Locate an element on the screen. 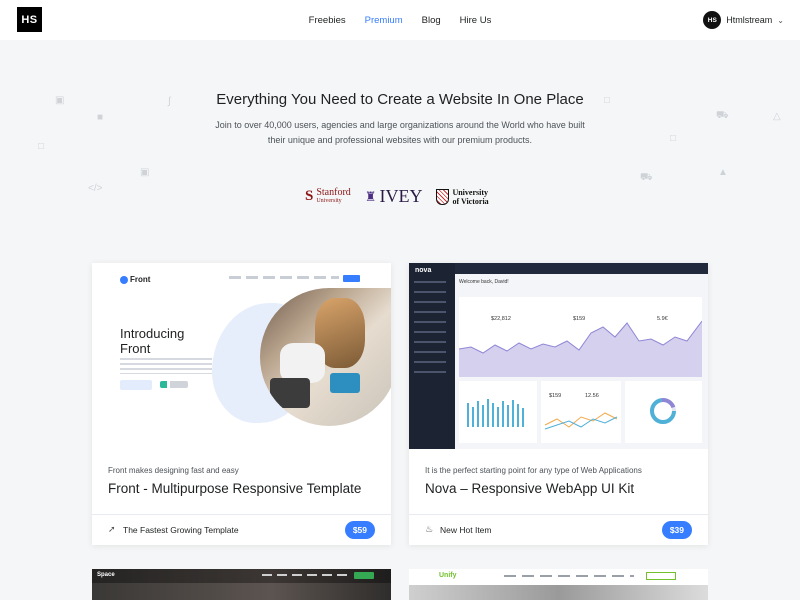 Image resolution: width=800 pixels, height=600 pixels. ivey-logo: ♜ IVEY is located at coordinates (393, 196).